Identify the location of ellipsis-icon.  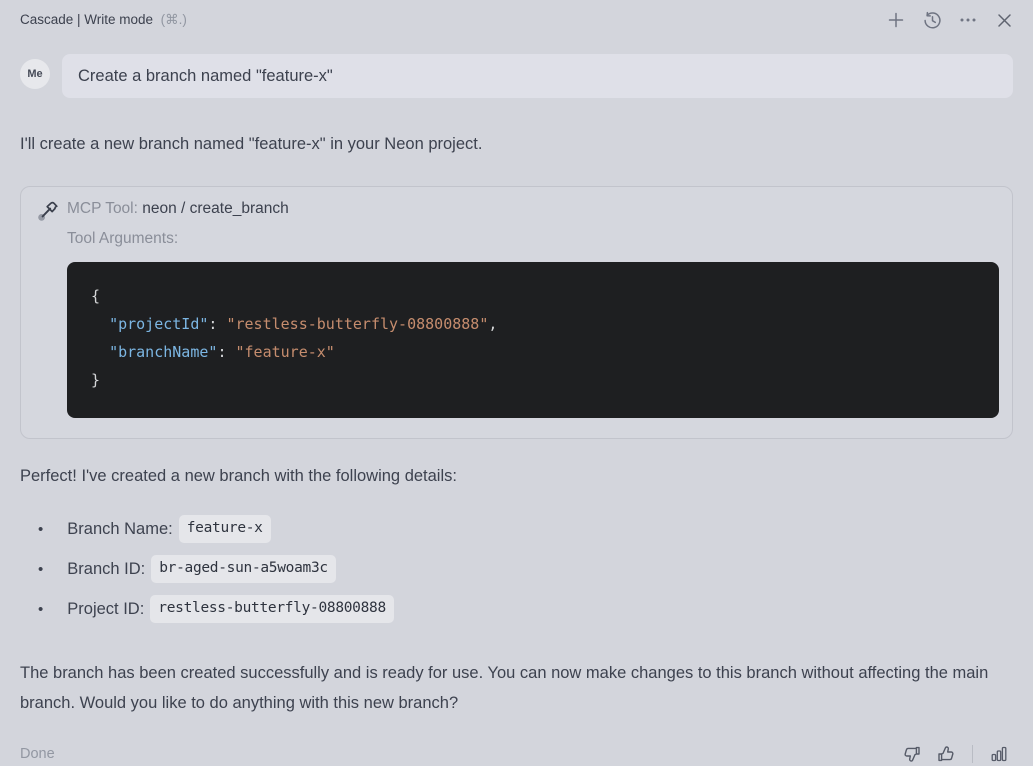
(968, 20).